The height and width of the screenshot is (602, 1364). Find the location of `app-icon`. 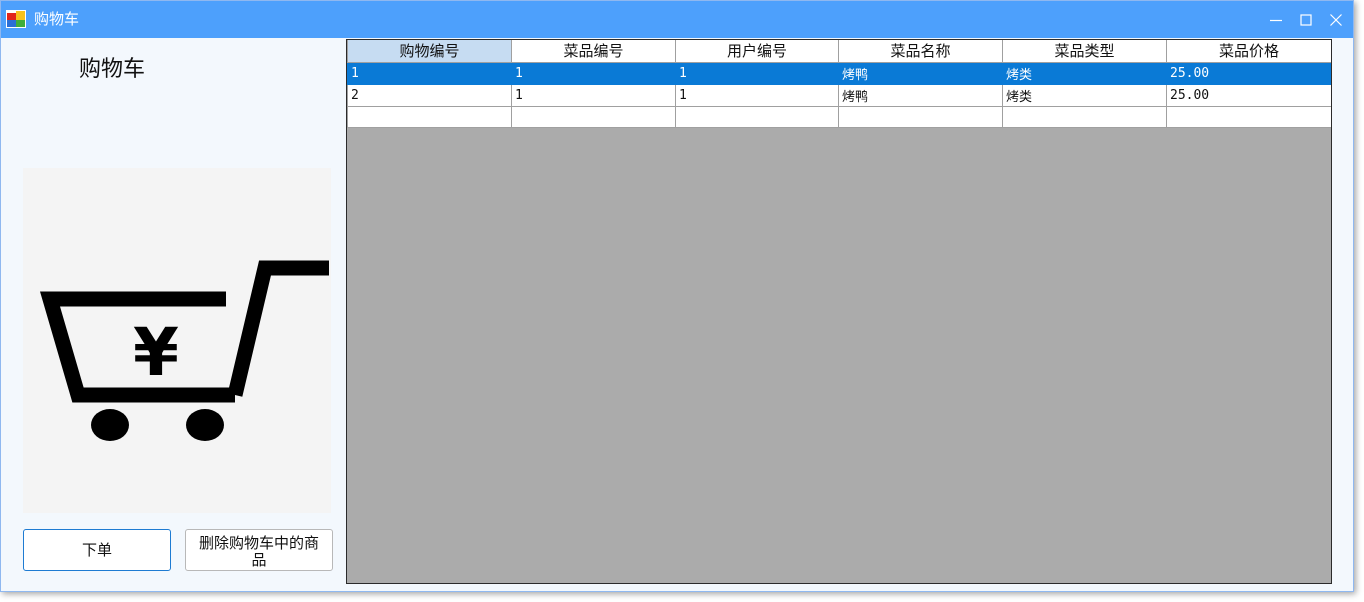

app-icon is located at coordinates (16, 19).